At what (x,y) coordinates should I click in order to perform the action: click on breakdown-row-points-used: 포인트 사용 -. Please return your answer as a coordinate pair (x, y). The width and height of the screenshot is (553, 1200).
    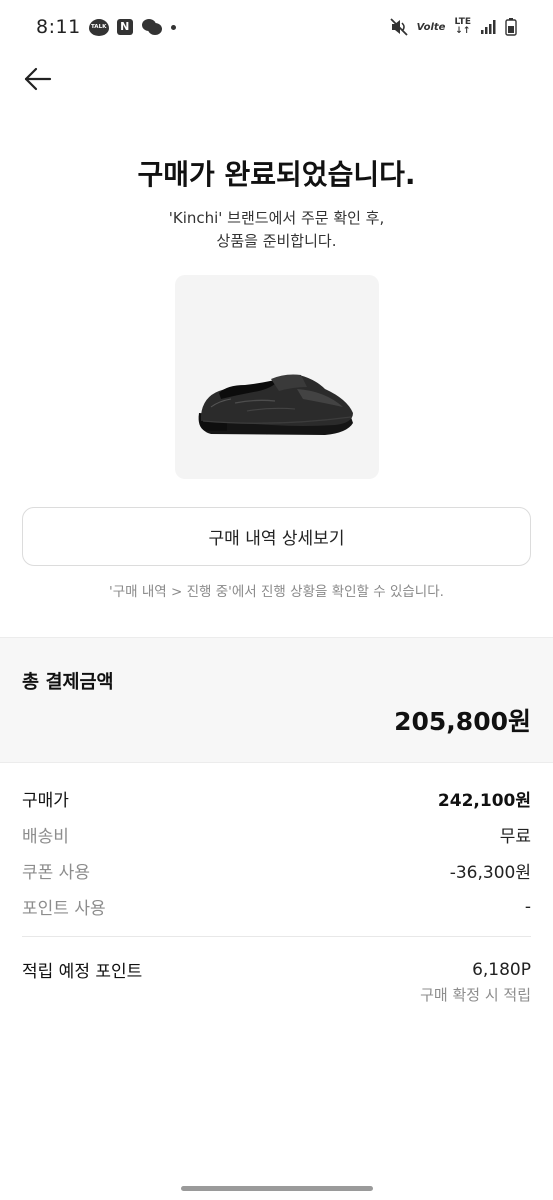
    Looking at the image, I should click on (276, 907).